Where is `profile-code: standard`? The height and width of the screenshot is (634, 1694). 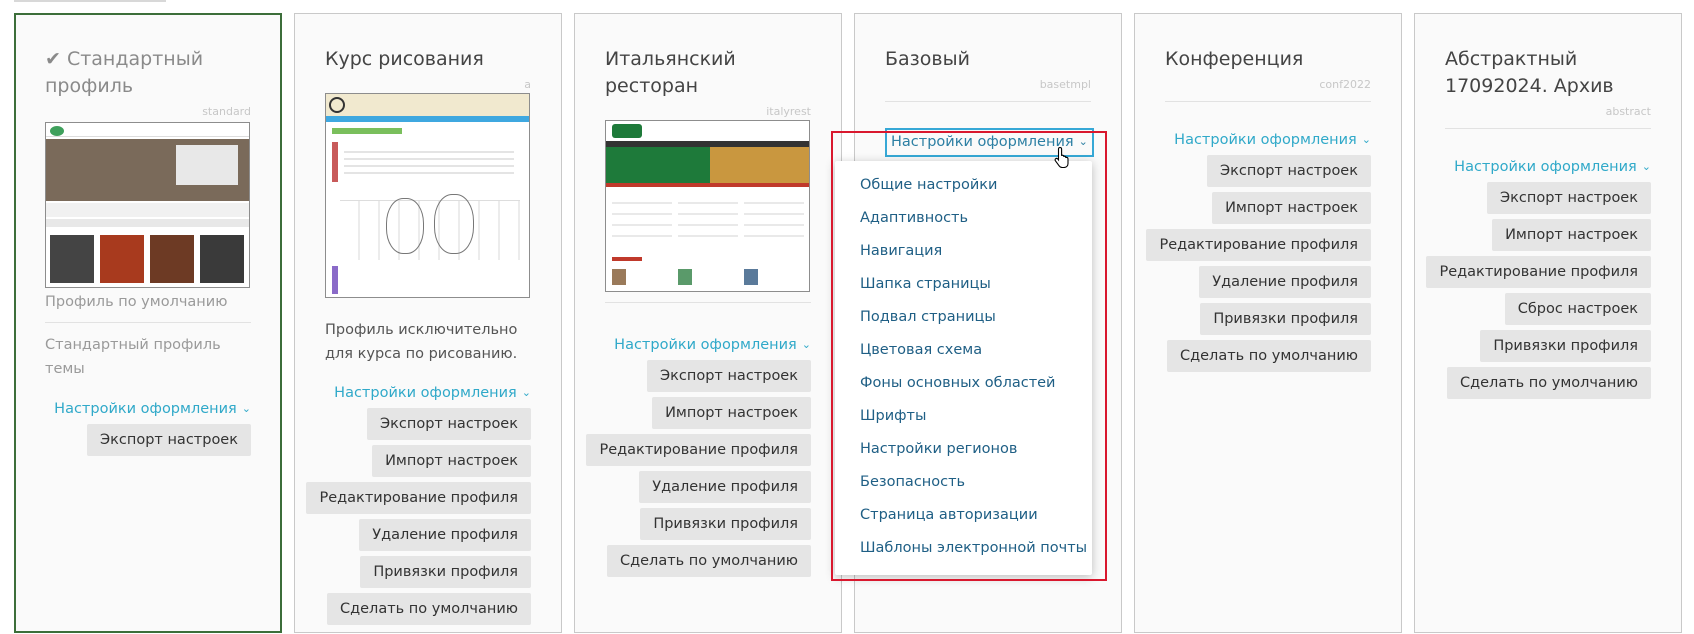
profile-code: standard is located at coordinates (226, 111).